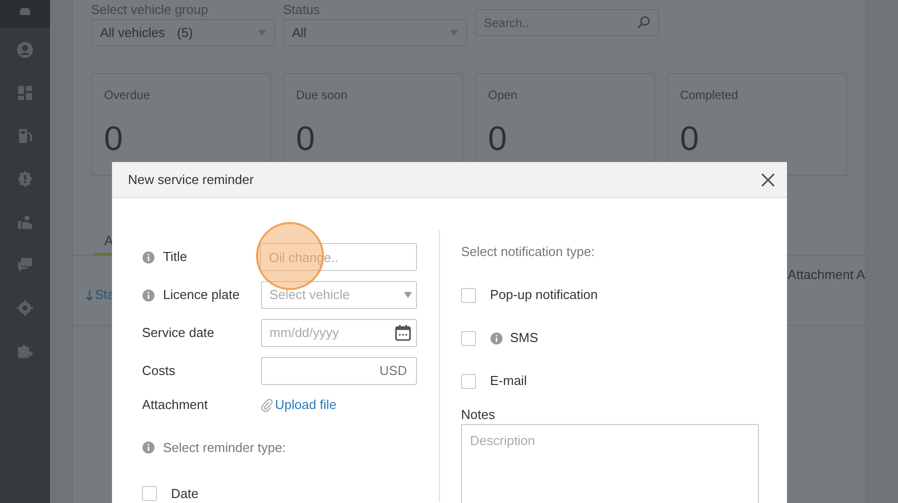  Describe the element at coordinates (322, 95) in the screenshot. I see `stat-label: Due soon` at that location.